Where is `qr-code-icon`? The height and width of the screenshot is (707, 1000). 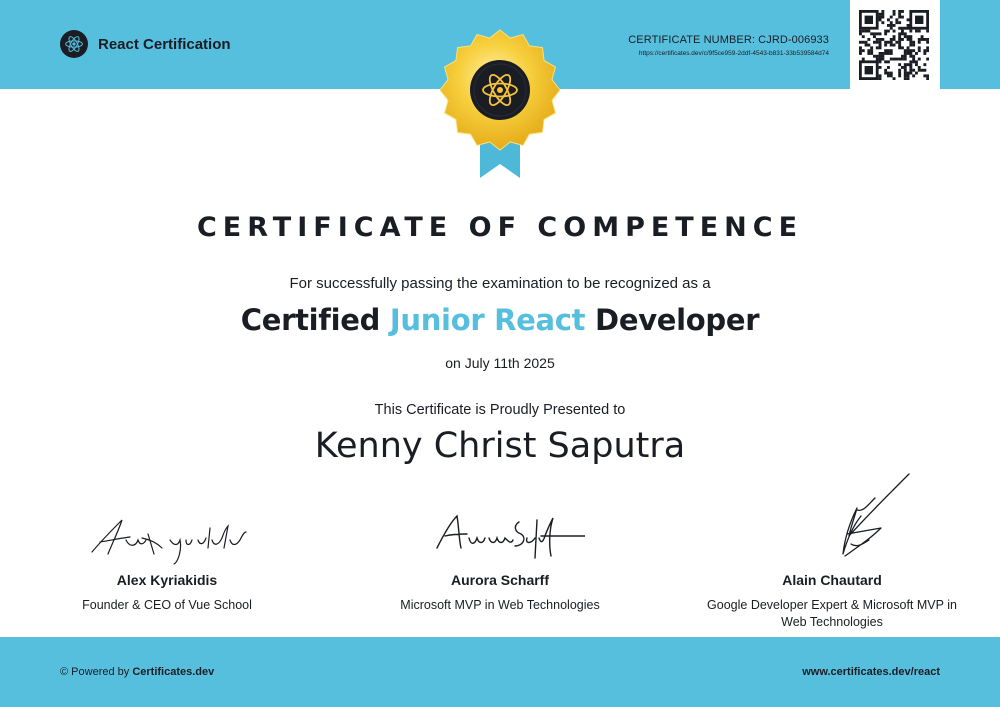
qr-code-icon is located at coordinates (894, 45).